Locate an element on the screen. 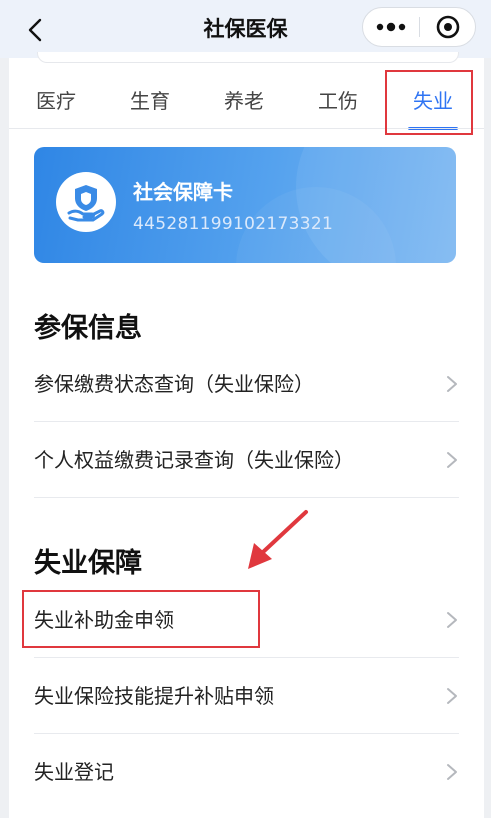 This screenshot has height=818, width=491. target-circle-icon is located at coordinates (448, 27).